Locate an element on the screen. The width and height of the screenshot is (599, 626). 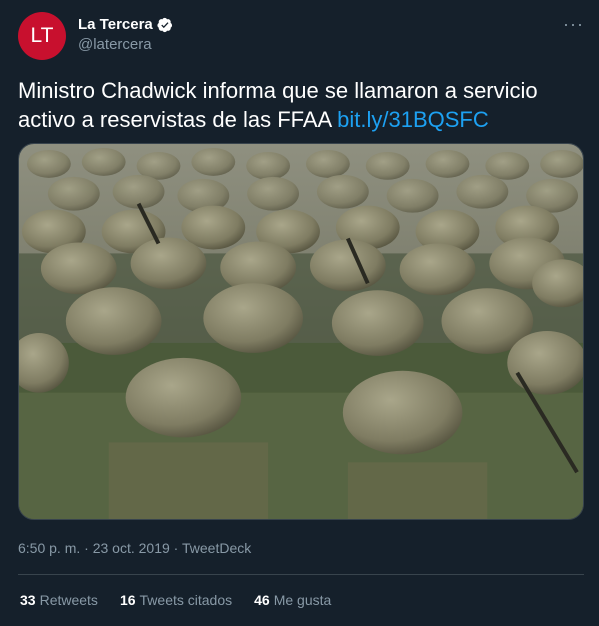
divider-top is located at coordinates (301, 574).